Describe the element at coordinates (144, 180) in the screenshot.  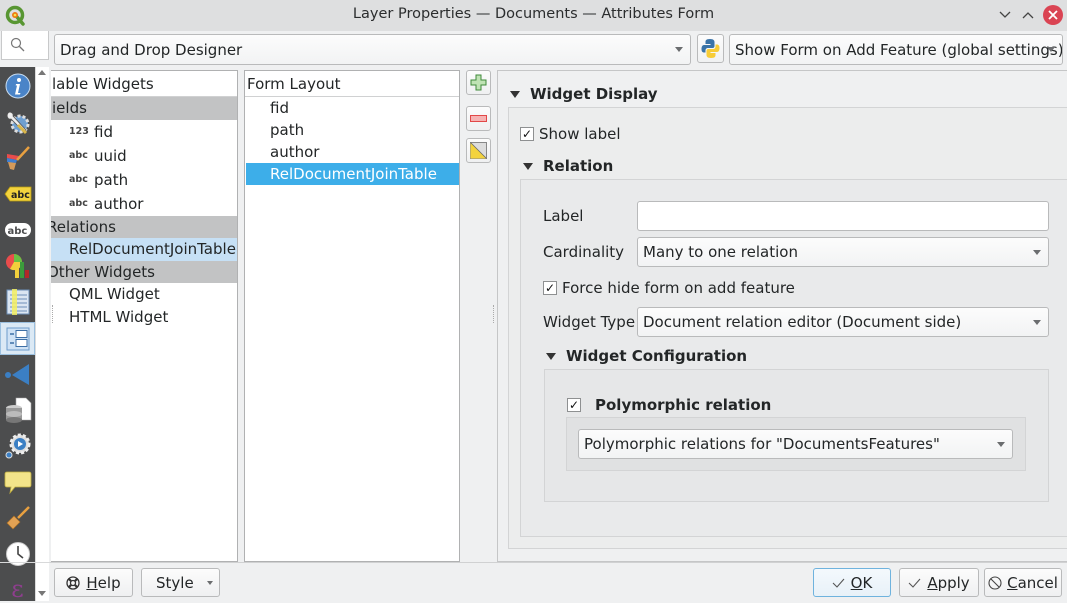
I see `tree-item-field: abc path` at that location.